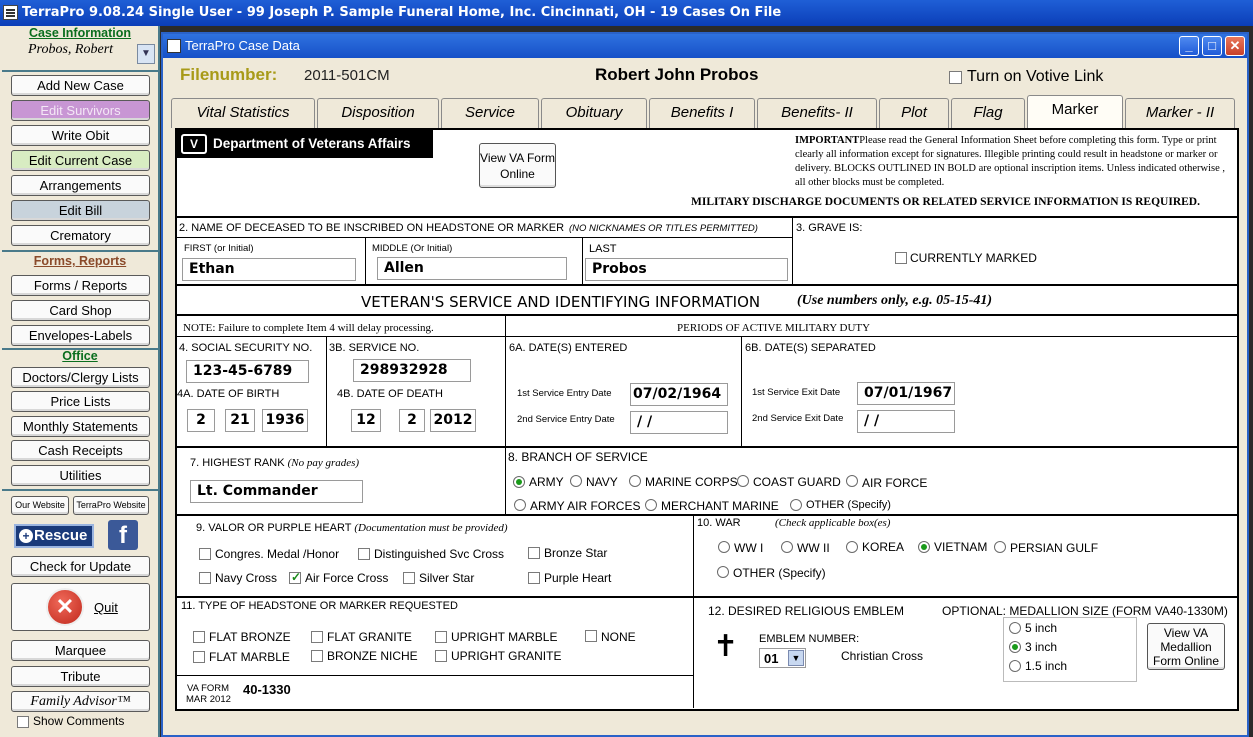  Describe the element at coordinates (205, 578) in the screenshot. I see `navy-cross-checkbox` at that location.